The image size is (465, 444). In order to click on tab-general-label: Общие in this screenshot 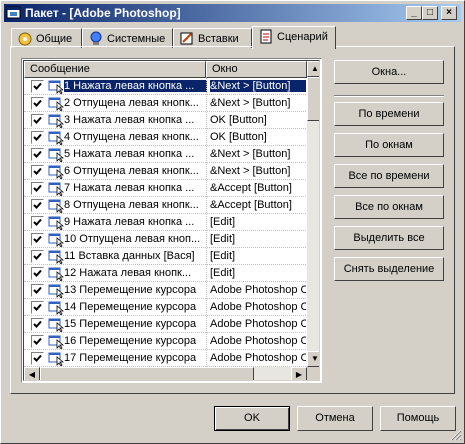, I will do `click(54, 39)`.